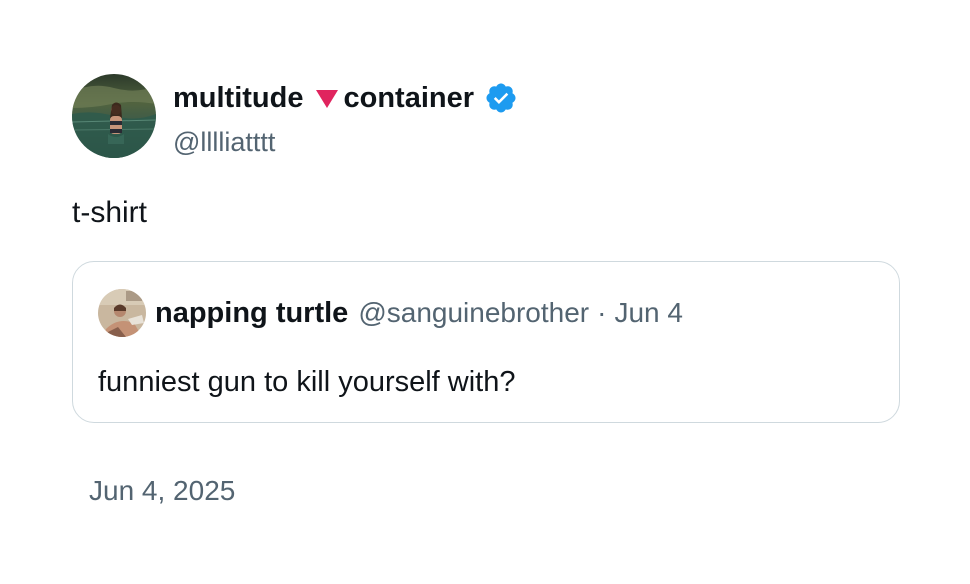 This screenshot has width=970, height=584. Describe the element at coordinates (109, 212) in the screenshot. I see `tweet-text: t-shirt` at that location.